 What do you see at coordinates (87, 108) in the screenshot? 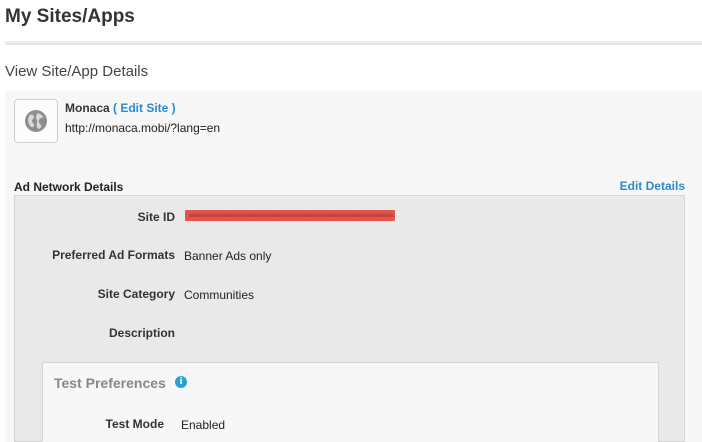
I see `site-name: Monaca` at bounding box center [87, 108].